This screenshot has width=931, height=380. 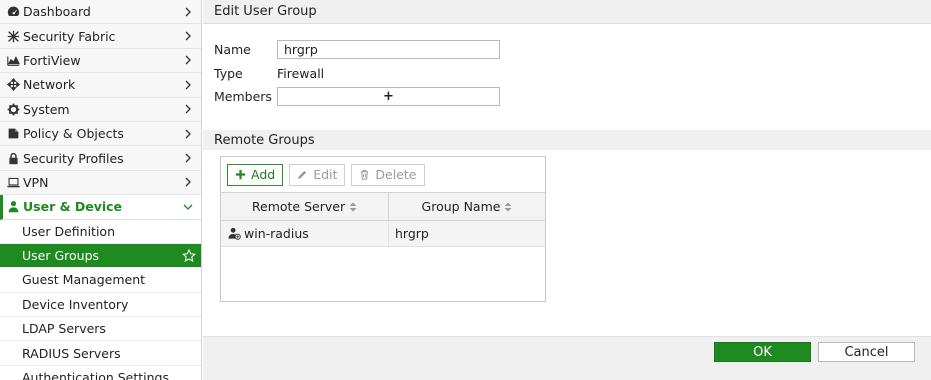 What do you see at coordinates (567, 140) in the screenshot?
I see `remote-groups-header: Remote Groups` at bounding box center [567, 140].